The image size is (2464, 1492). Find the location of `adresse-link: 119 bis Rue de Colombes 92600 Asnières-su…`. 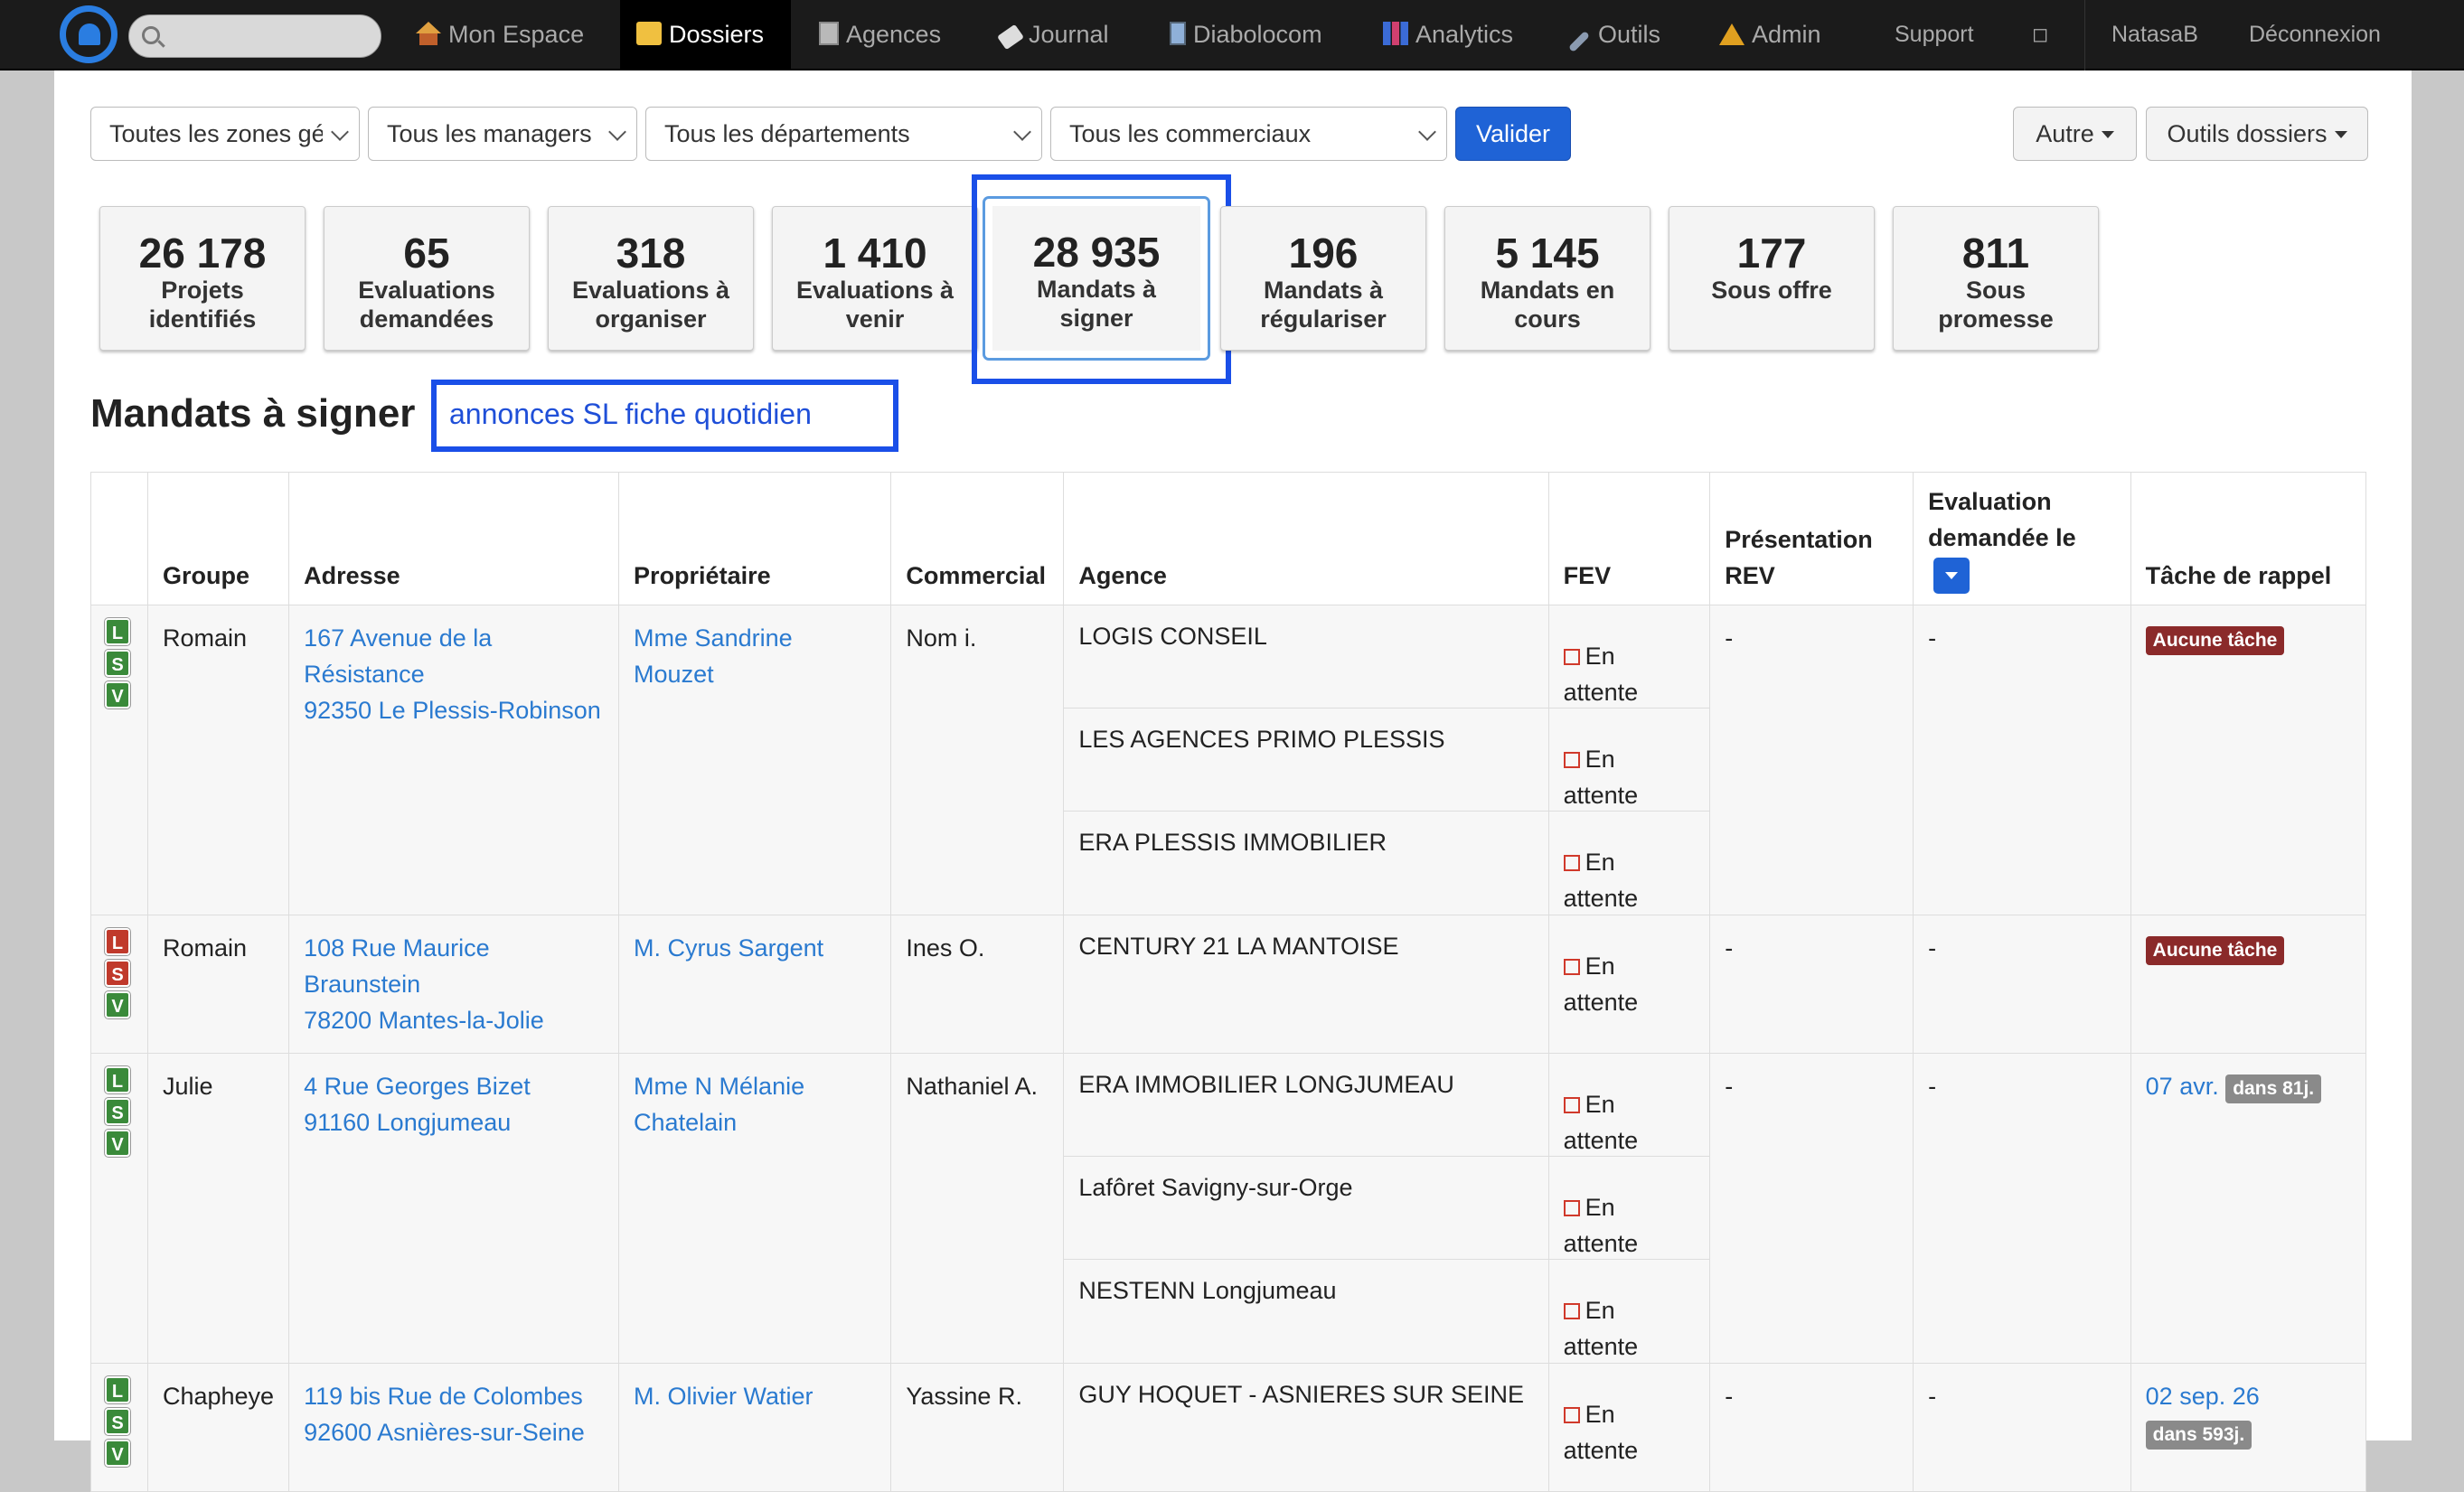

adresse-link: 119 bis Rue de Colombes 92600 Asnières-su… is located at coordinates (454, 1414).